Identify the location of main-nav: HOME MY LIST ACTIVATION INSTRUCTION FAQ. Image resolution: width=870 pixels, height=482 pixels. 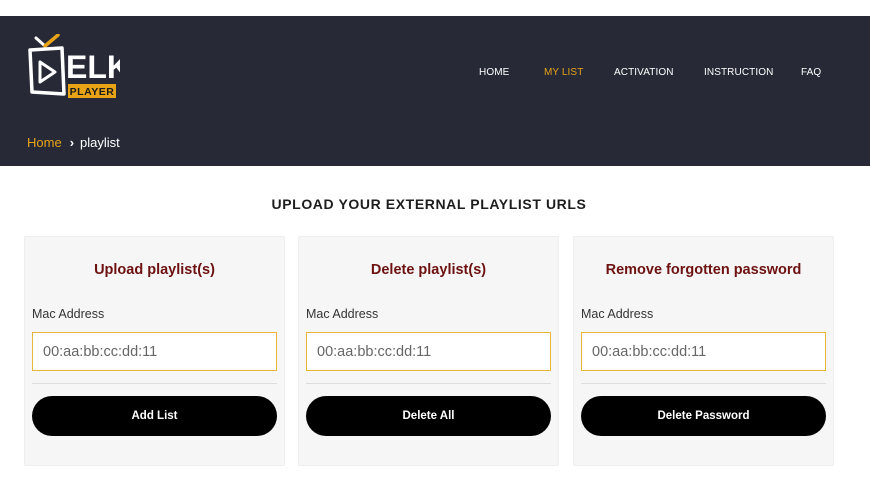
(435, 74).